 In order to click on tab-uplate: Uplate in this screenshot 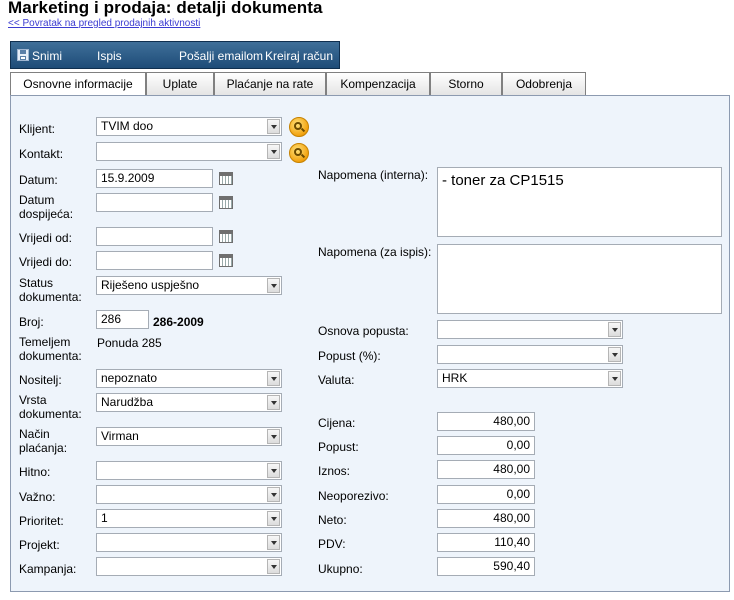, I will do `click(180, 83)`.